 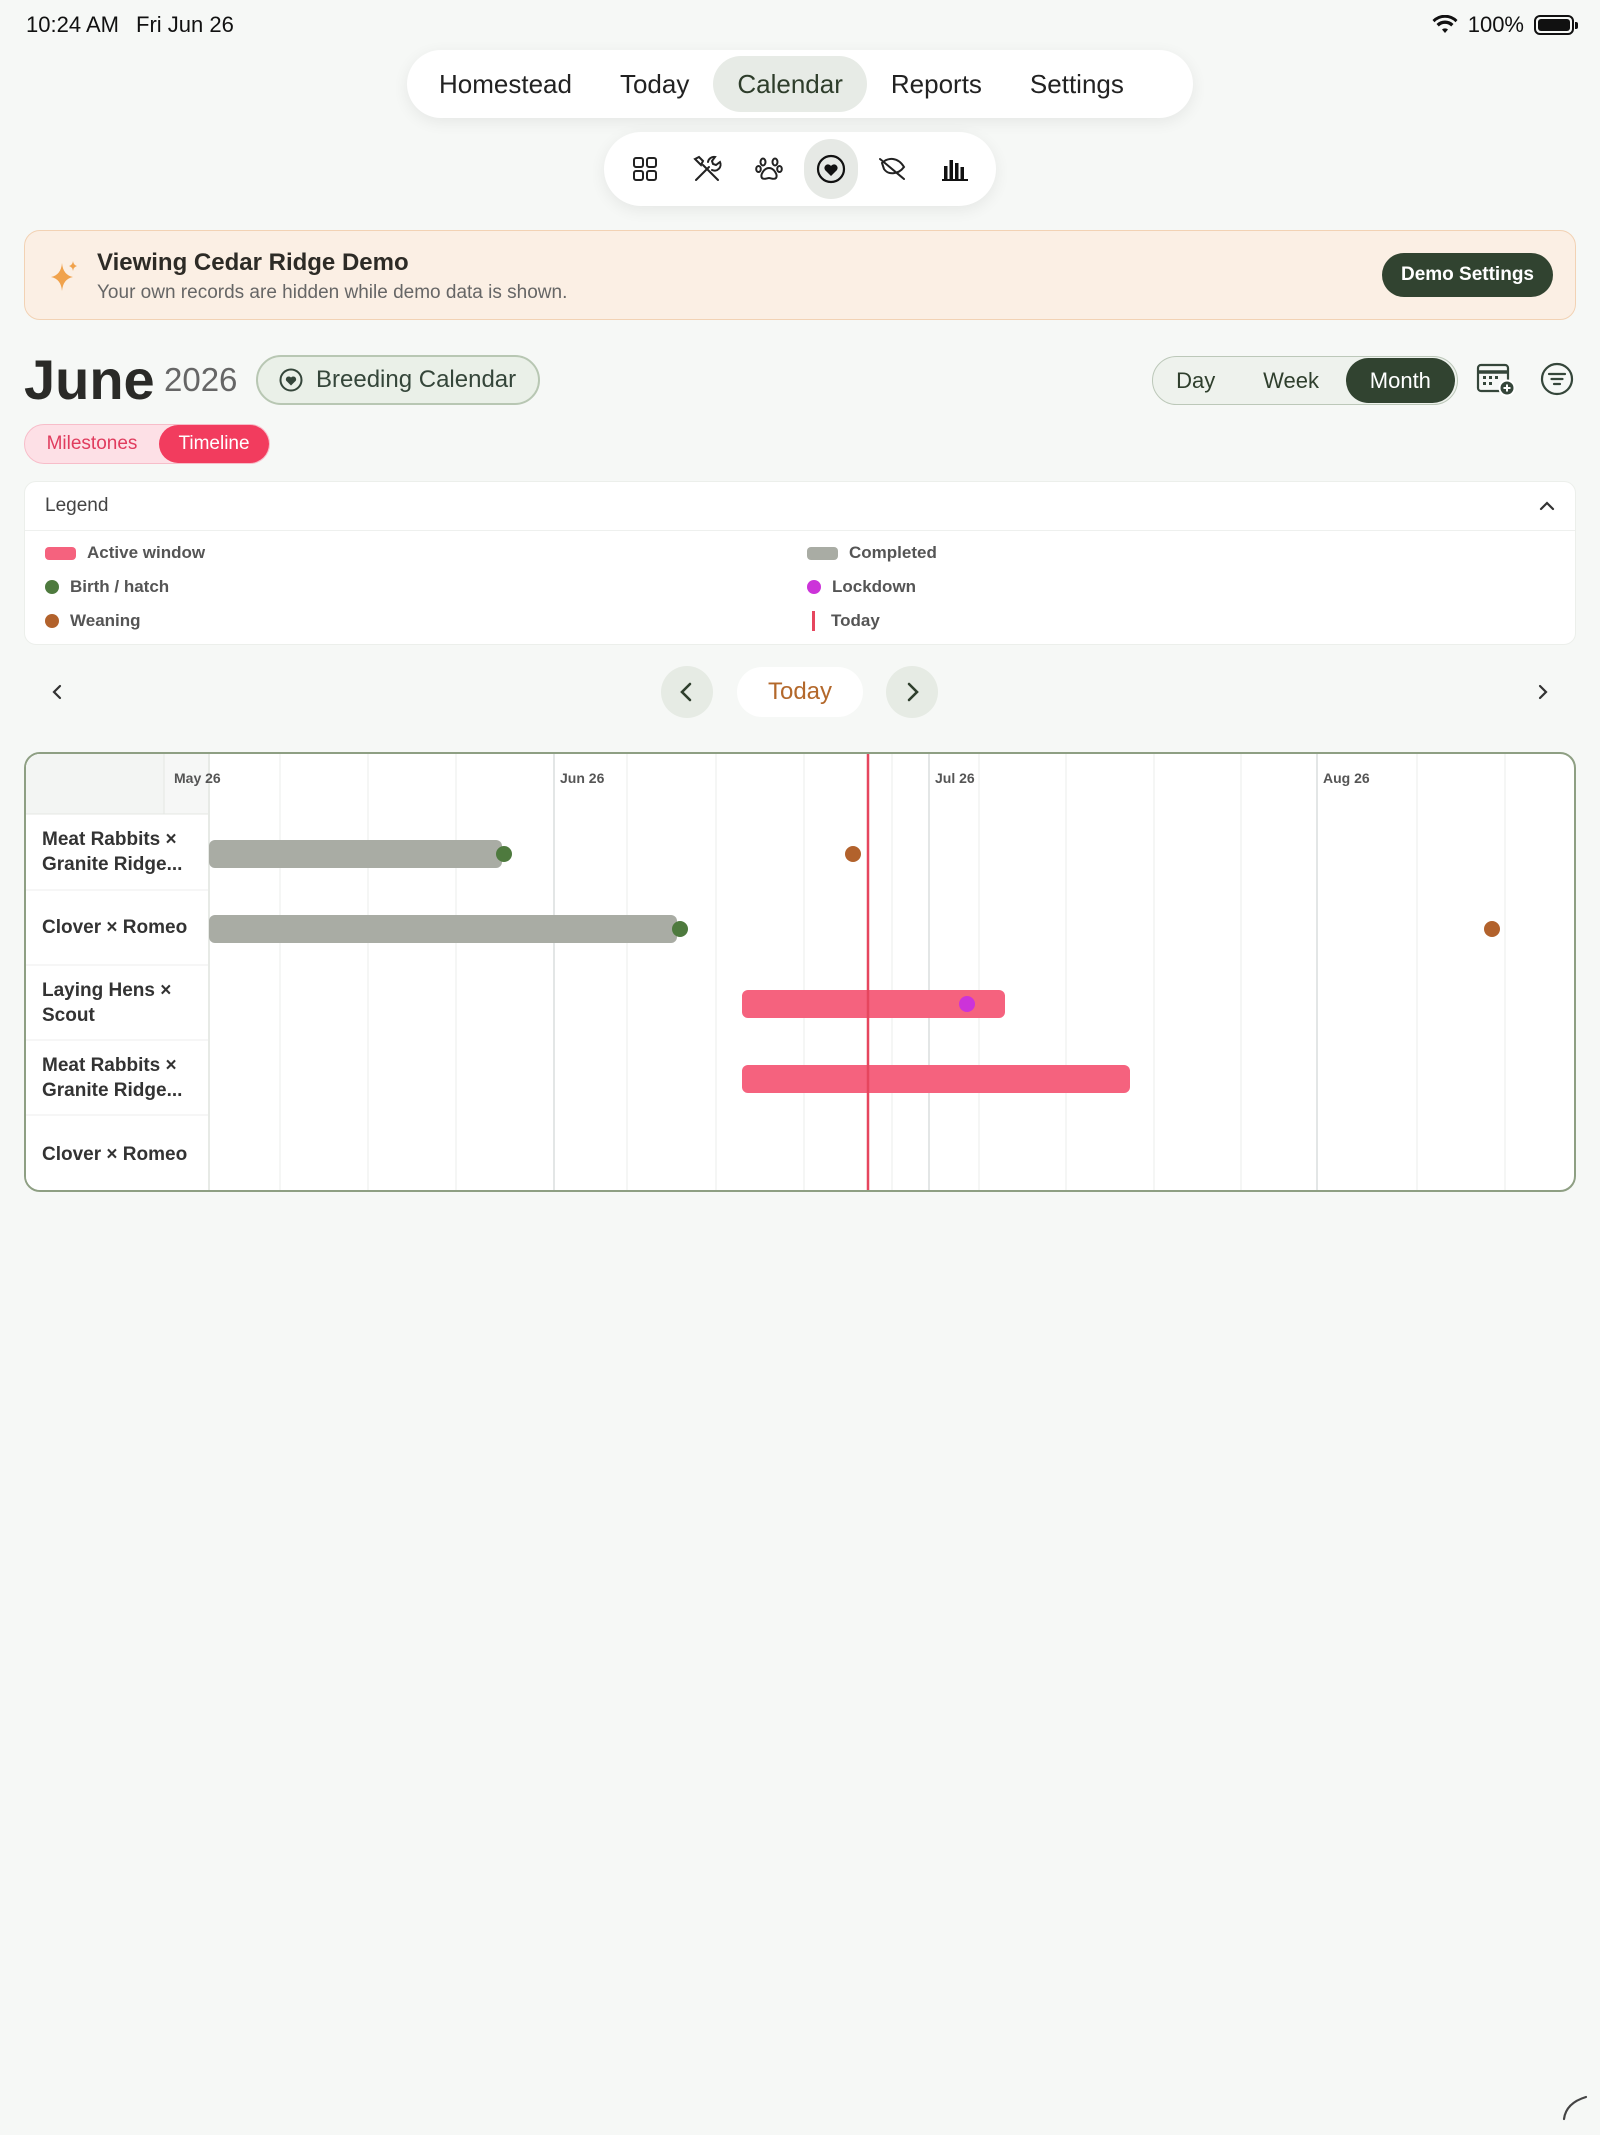 What do you see at coordinates (800, 530) in the screenshot?
I see `legend-divider` at bounding box center [800, 530].